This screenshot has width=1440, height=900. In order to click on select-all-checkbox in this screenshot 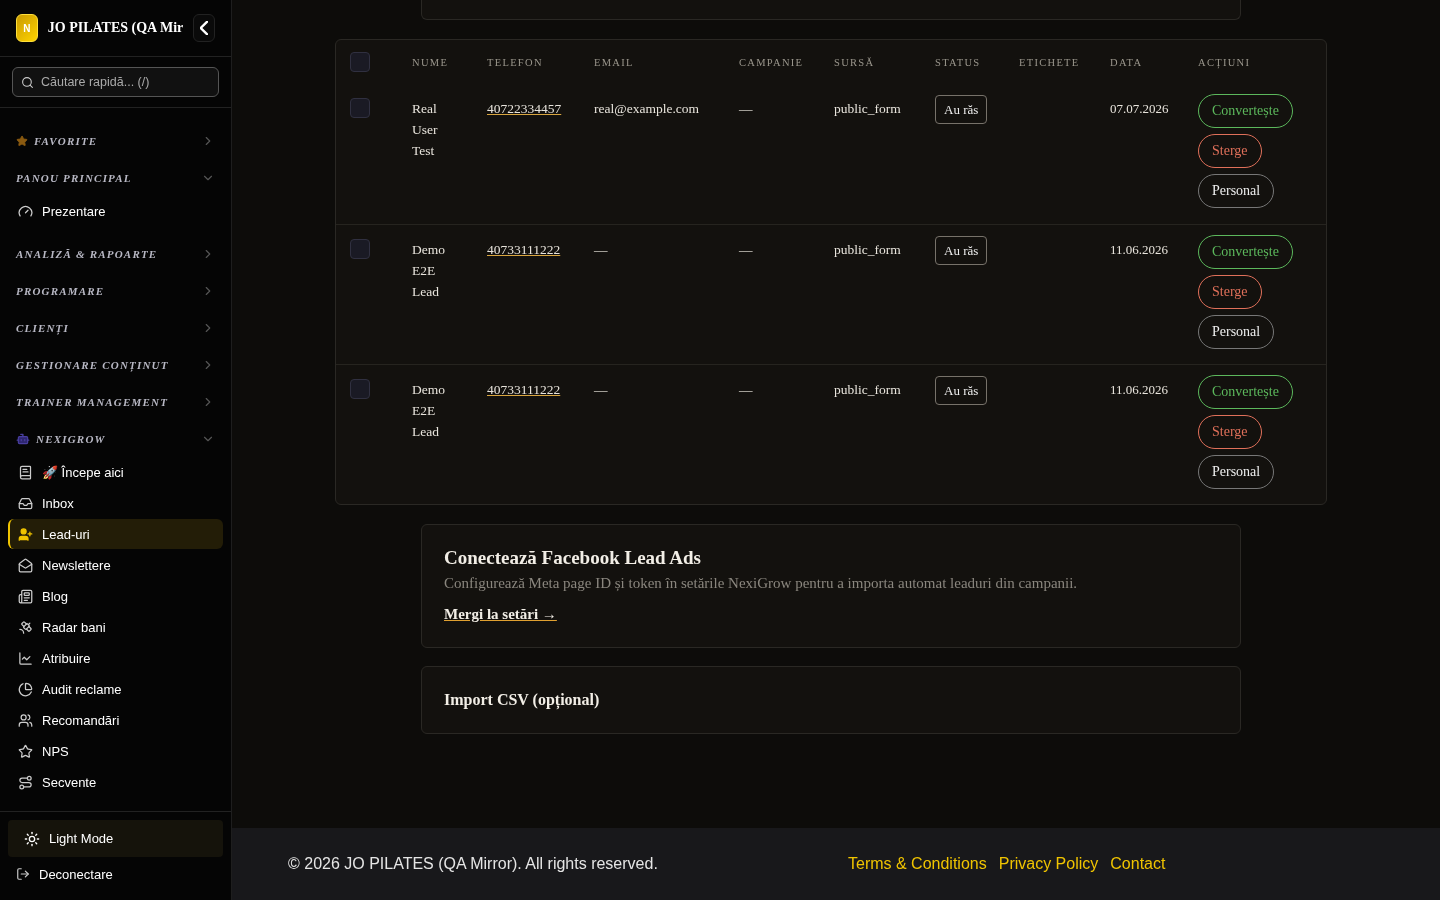, I will do `click(360, 62)`.